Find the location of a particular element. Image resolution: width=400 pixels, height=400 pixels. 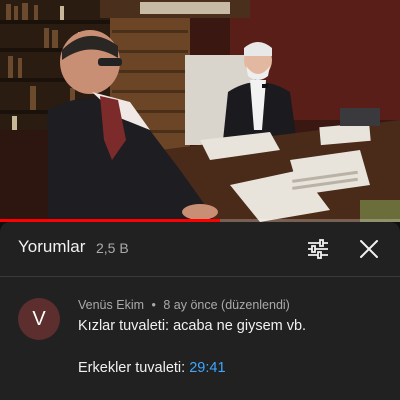

avatar: V is located at coordinates (39, 319).